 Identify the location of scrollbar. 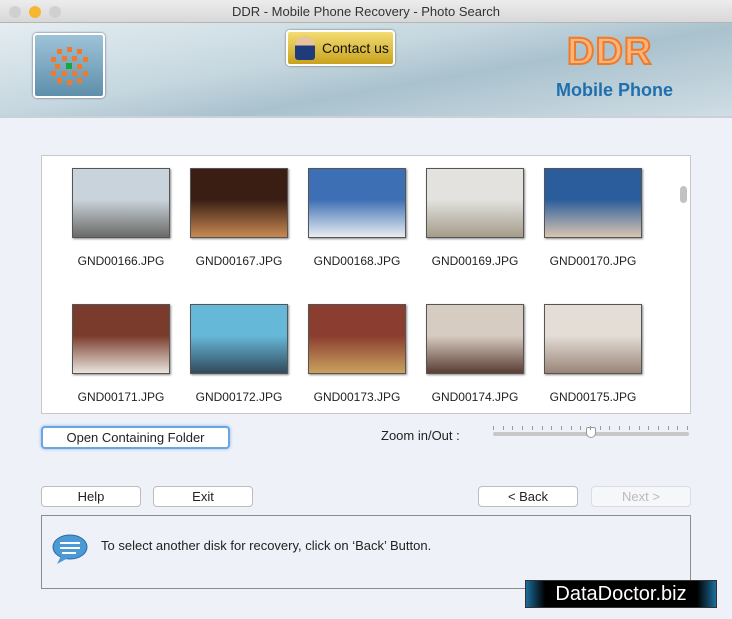
(683, 194).